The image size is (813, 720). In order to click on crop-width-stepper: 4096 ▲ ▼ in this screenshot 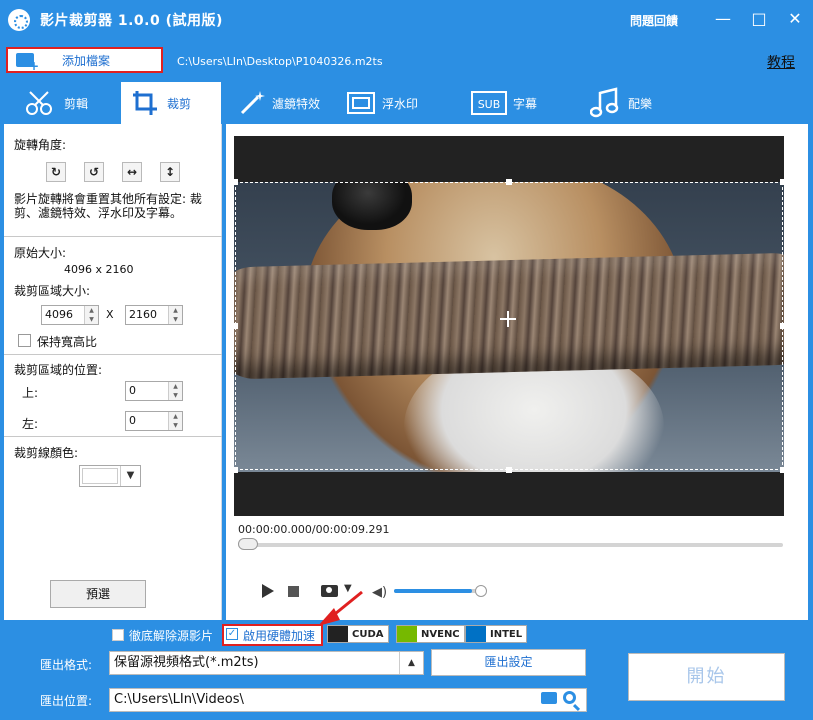, I will do `click(70, 315)`.